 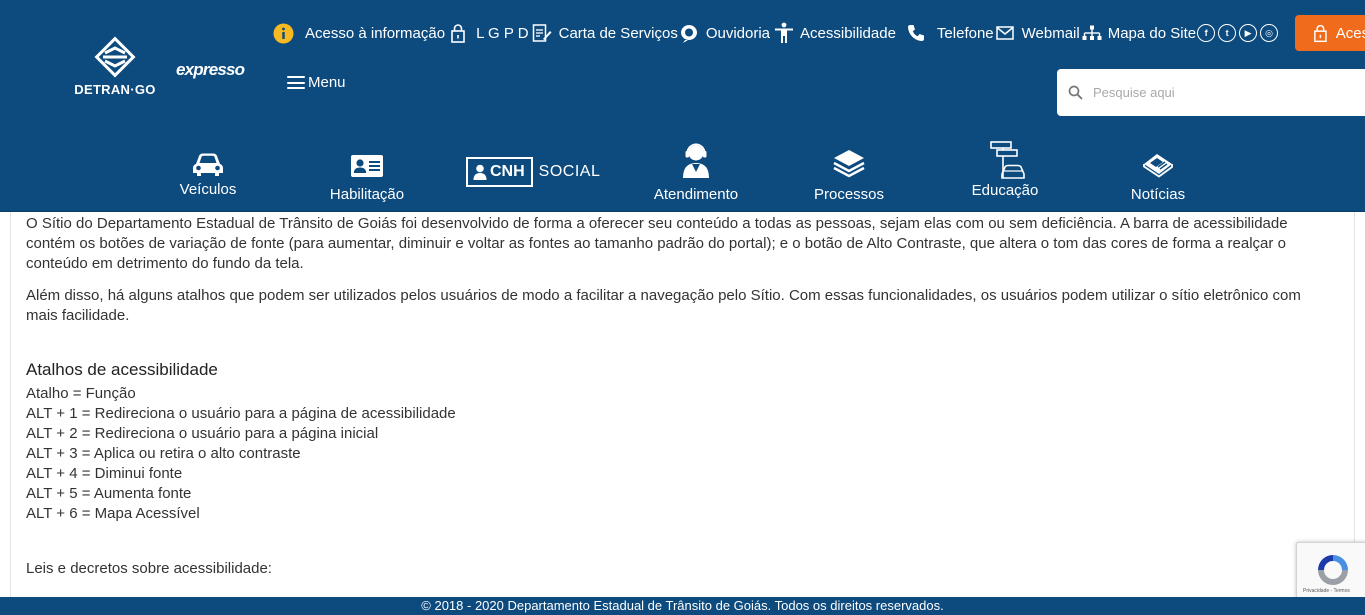 I want to click on recaptcha-badge: Privacidade - Termos, so click(x=1330, y=570).